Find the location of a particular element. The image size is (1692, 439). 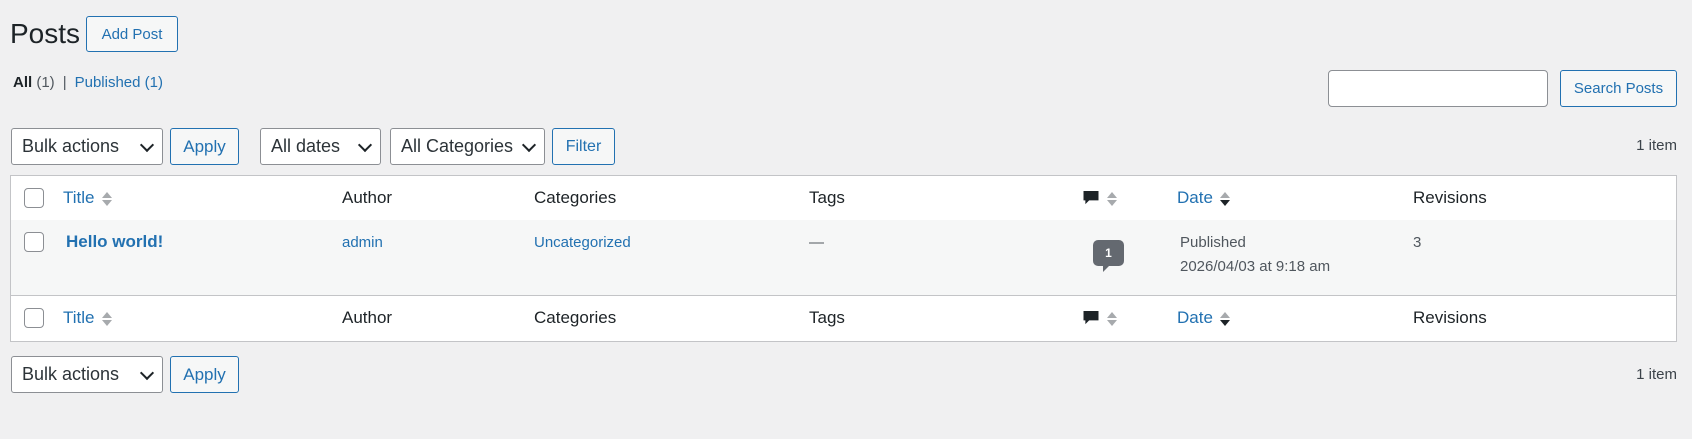

add-post-button: Add Post is located at coordinates (132, 34).